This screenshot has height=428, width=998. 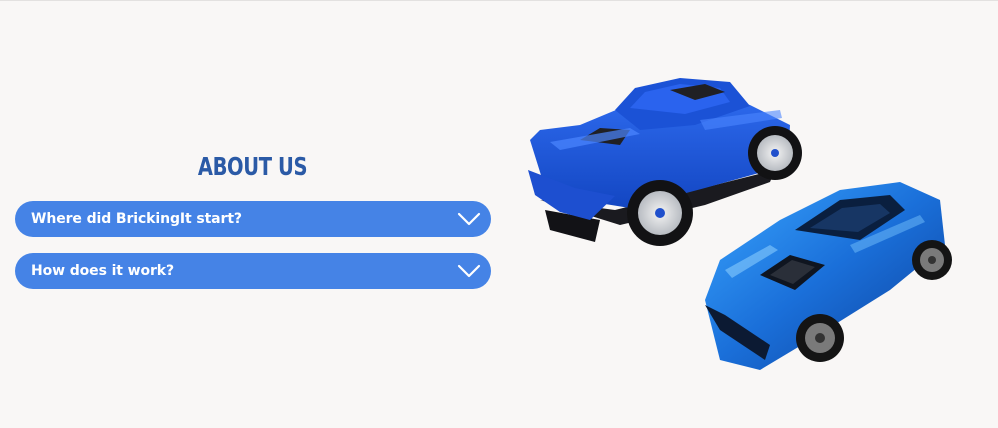 What do you see at coordinates (253, 219) in the screenshot?
I see `faq-item-where-start: Where did BrickingIt start?` at bounding box center [253, 219].